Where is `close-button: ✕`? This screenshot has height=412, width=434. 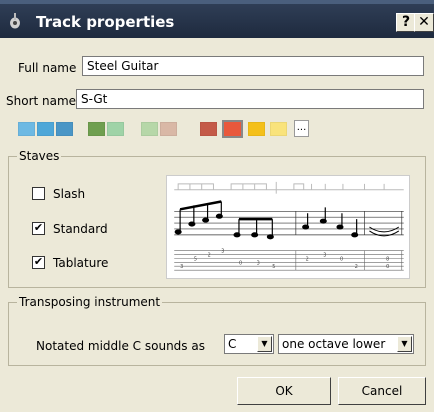 close-button: ✕ is located at coordinates (424, 22).